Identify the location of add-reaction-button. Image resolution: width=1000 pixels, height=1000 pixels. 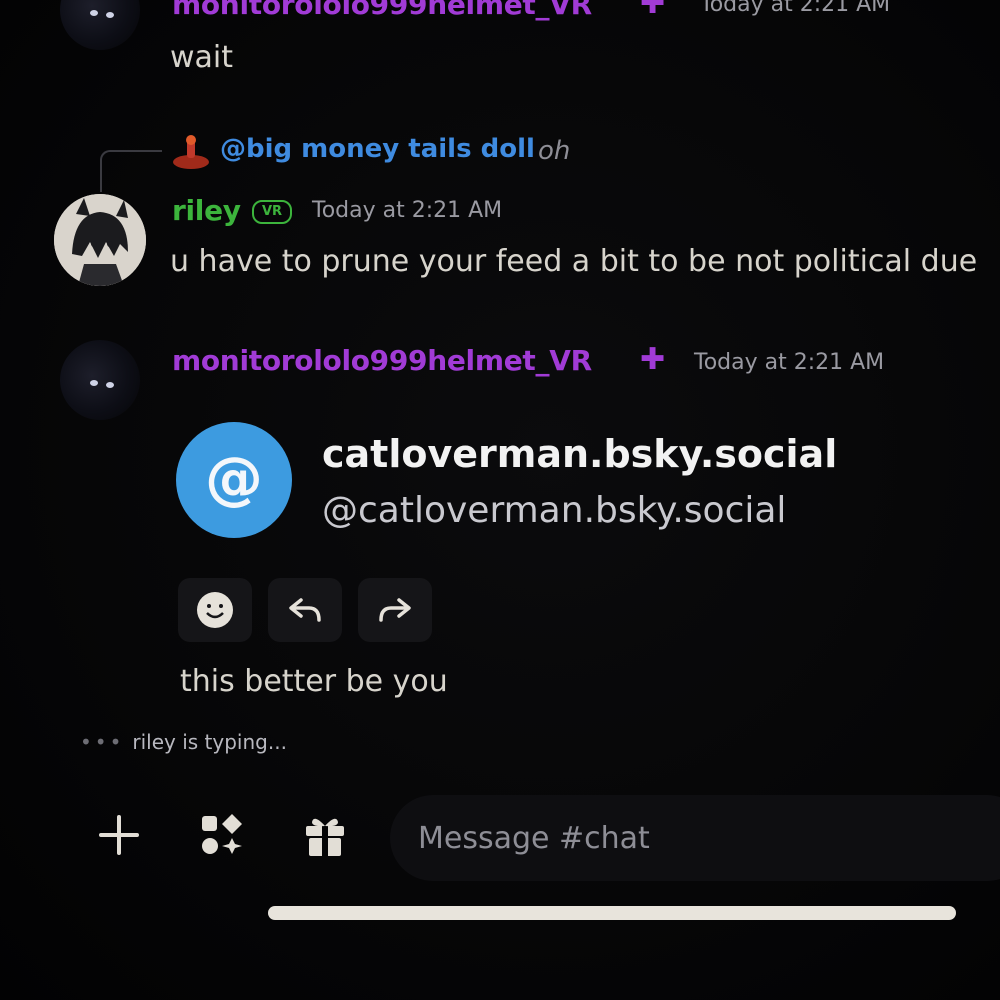
(215, 610).